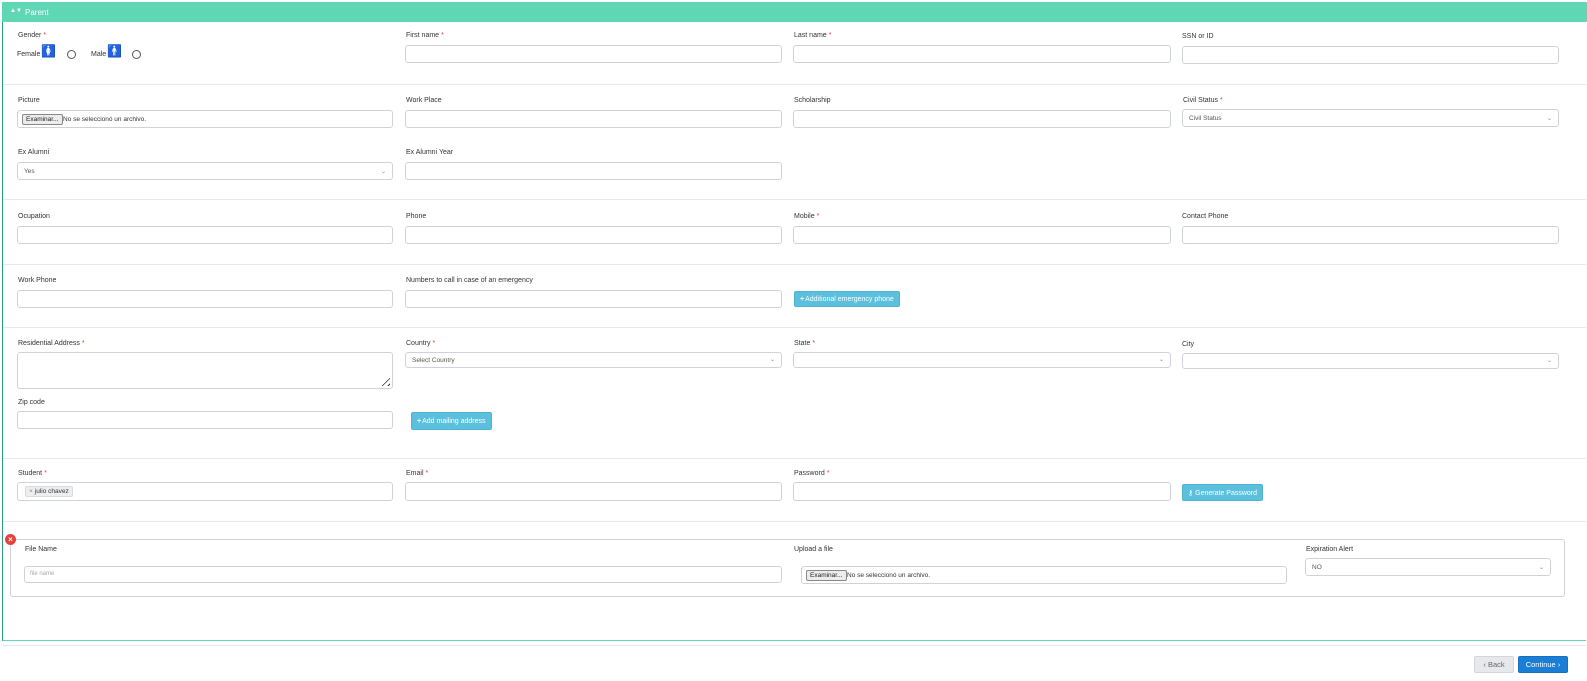  What do you see at coordinates (114, 51) in the screenshot?
I see `male-person-icon: 🚹` at bounding box center [114, 51].